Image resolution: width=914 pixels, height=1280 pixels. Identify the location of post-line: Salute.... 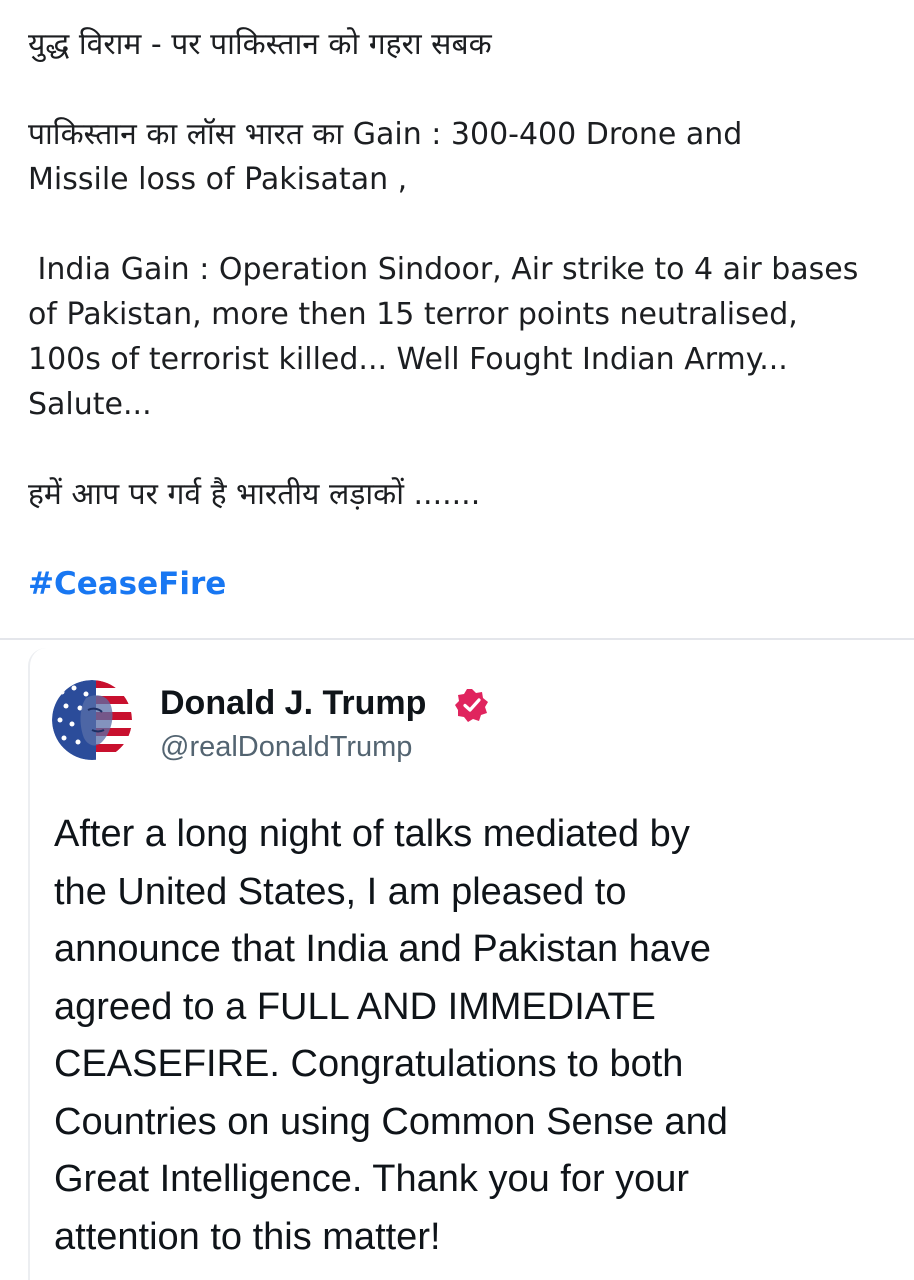
(90, 404).